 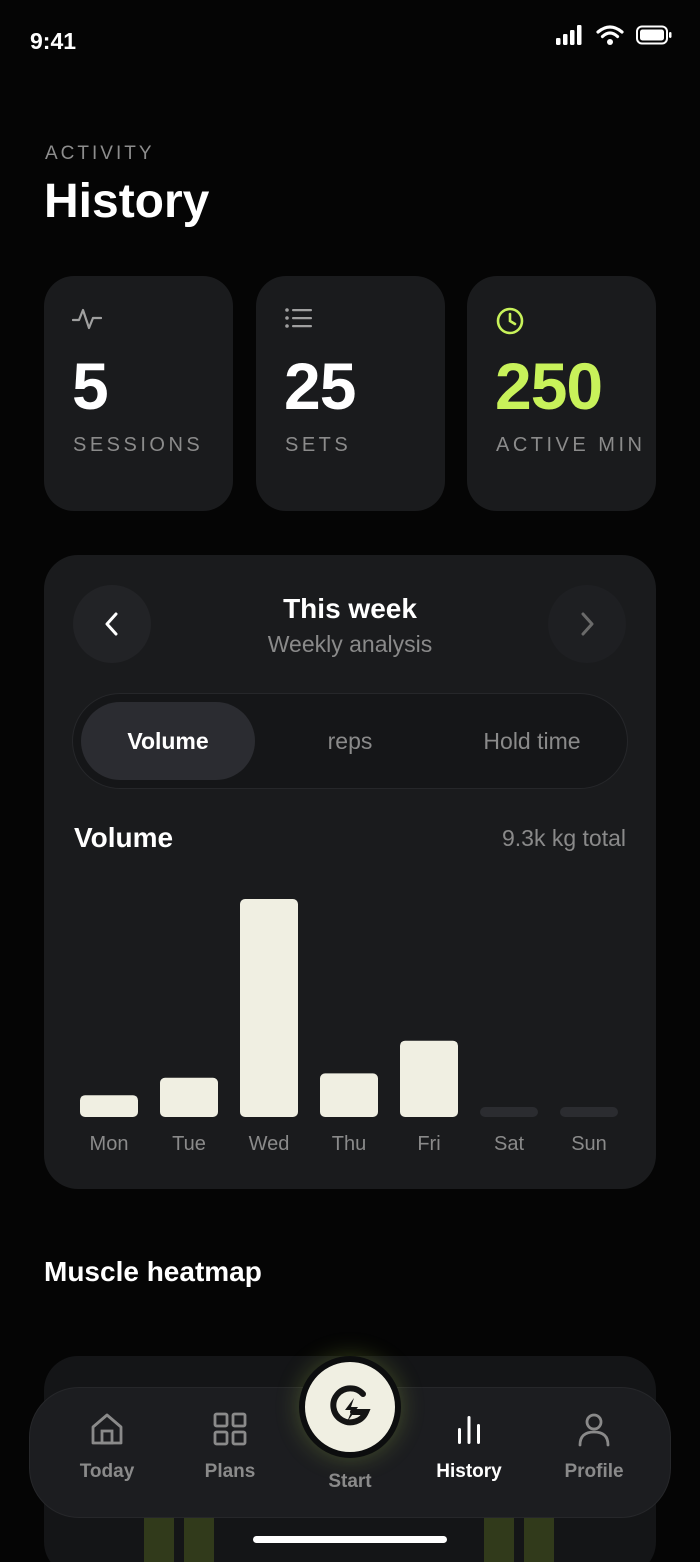 What do you see at coordinates (350, 1539) in the screenshot?
I see `home-indicator` at bounding box center [350, 1539].